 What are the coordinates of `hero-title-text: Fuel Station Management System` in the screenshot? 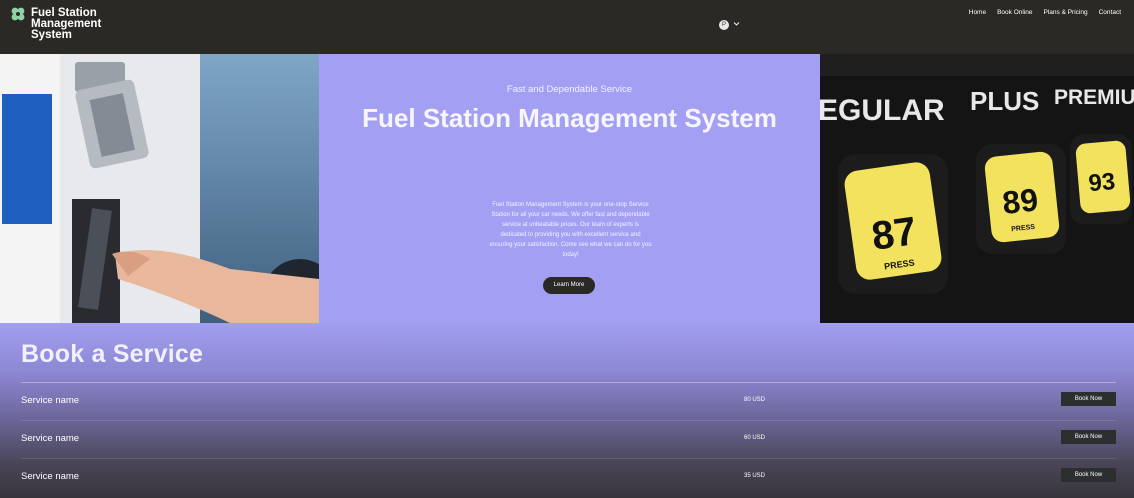 It's located at (569, 118).